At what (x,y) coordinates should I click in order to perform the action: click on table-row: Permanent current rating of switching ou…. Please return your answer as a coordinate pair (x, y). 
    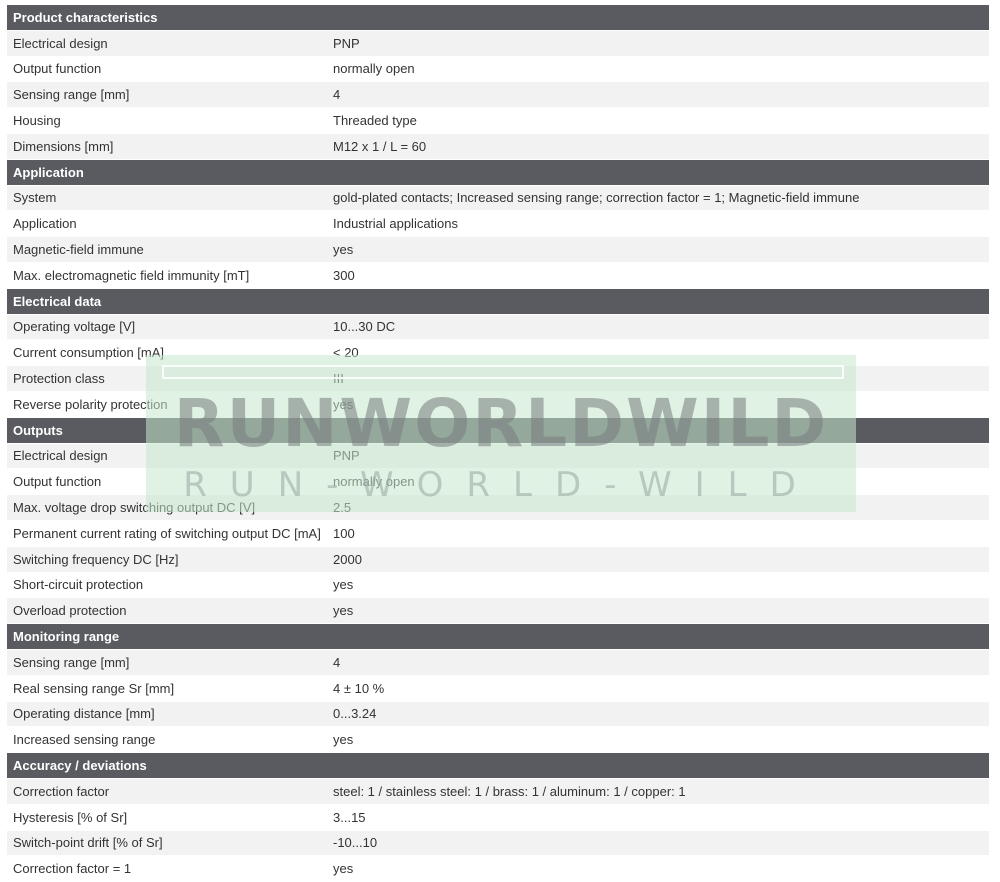
    Looking at the image, I should click on (498, 533).